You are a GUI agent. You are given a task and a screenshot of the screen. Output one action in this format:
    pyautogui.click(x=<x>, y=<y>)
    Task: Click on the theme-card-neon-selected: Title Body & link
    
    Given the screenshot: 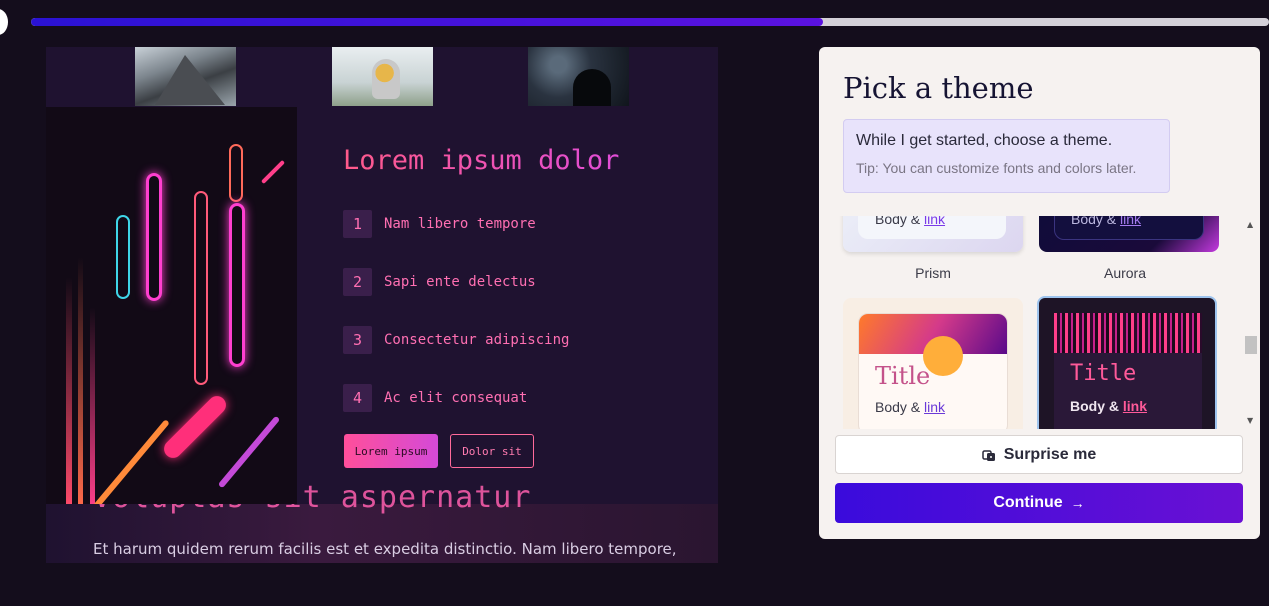 What is the action you would take?
    pyautogui.click(x=1127, y=362)
    